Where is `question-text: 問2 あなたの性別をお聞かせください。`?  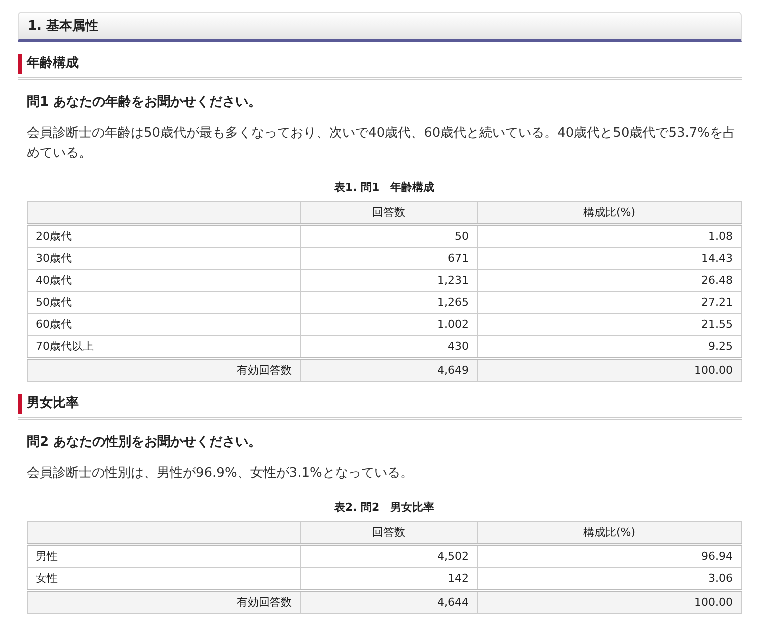
question-text: 問2 あなたの性別をお聞かせください。 is located at coordinates (145, 442).